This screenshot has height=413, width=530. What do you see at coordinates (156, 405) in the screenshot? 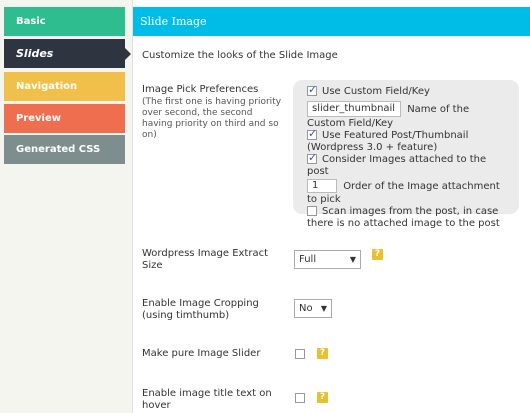
I see `title-hover-label-2: hover` at bounding box center [156, 405].